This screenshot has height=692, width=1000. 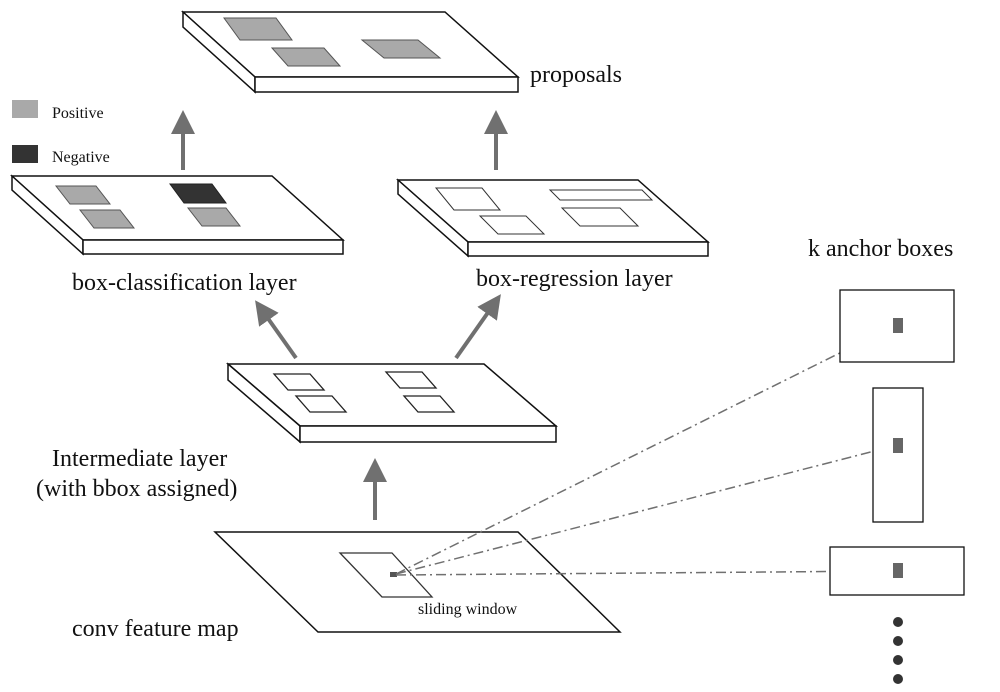 What do you see at coordinates (25, 154) in the screenshot?
I see `legend-negative-swatch` at bounding box center [25, 154].